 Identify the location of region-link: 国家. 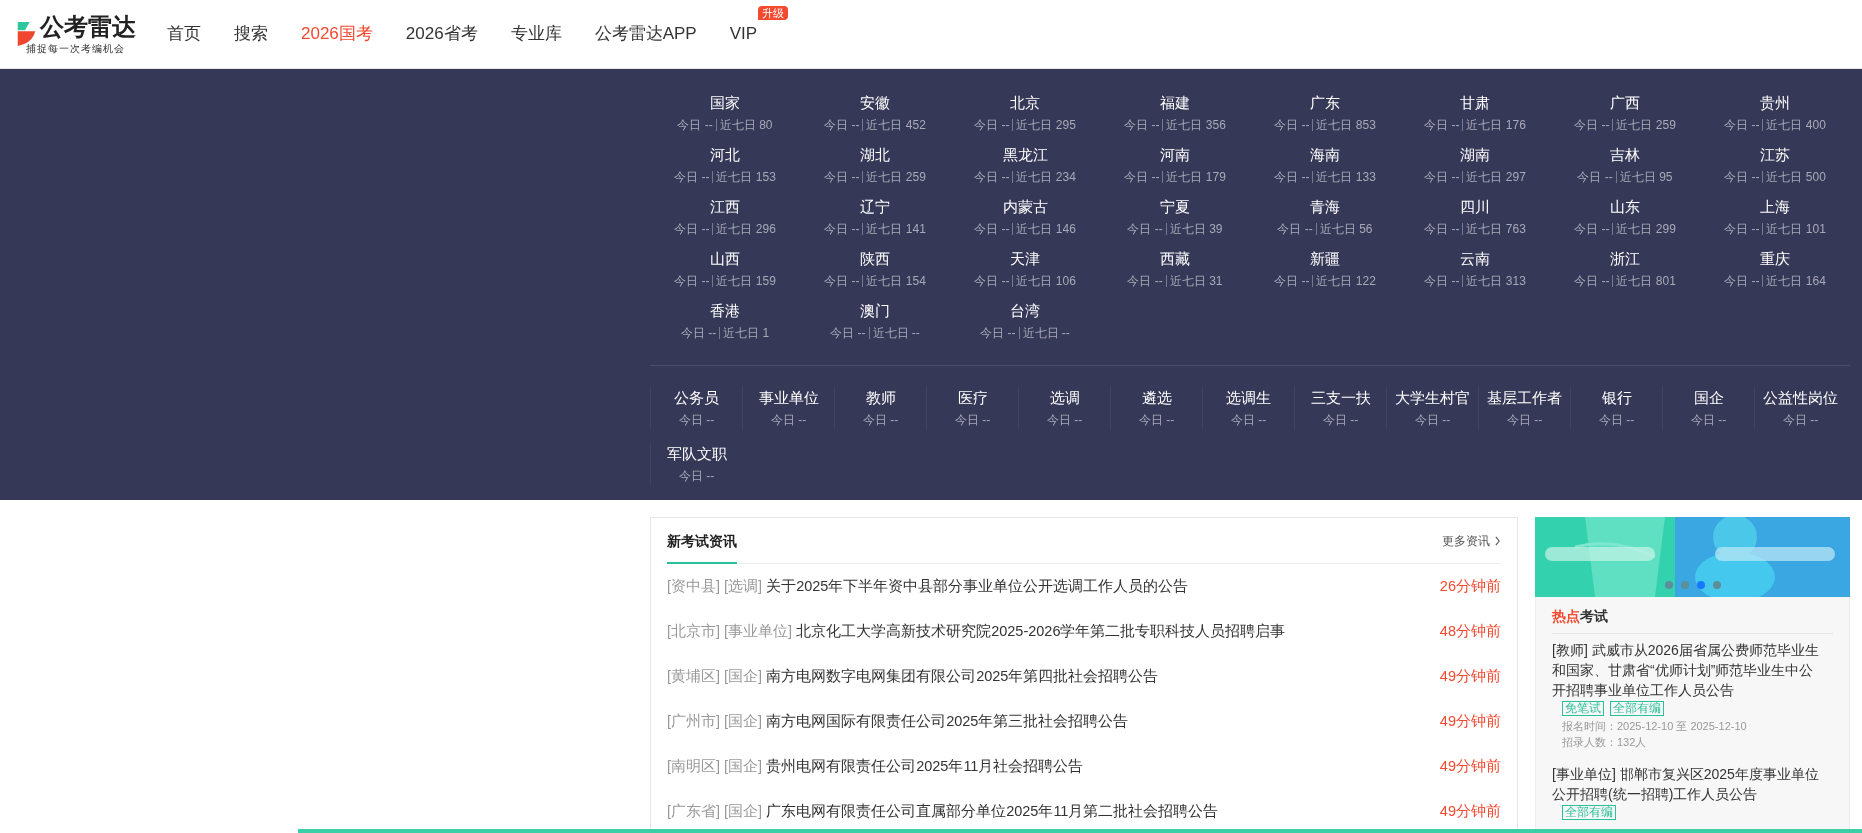
(725, 103).